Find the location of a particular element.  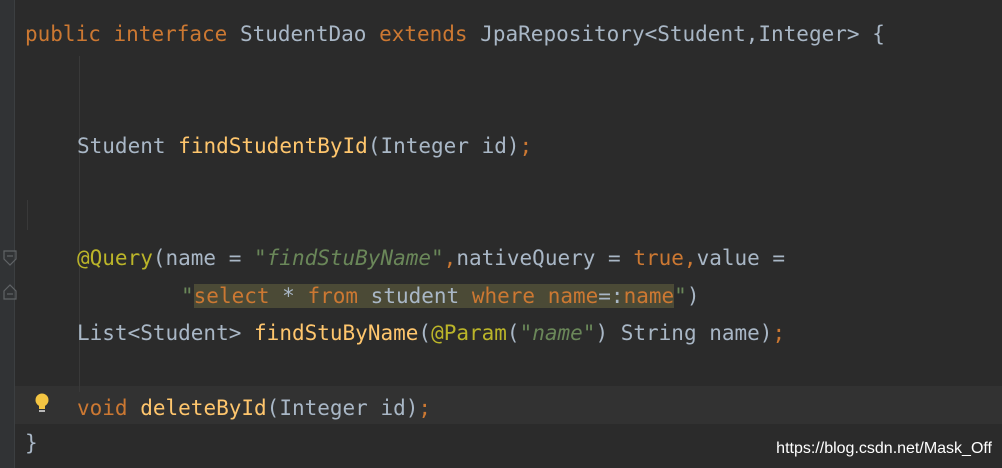

close-brace: } is located at coordinates (31, 443).